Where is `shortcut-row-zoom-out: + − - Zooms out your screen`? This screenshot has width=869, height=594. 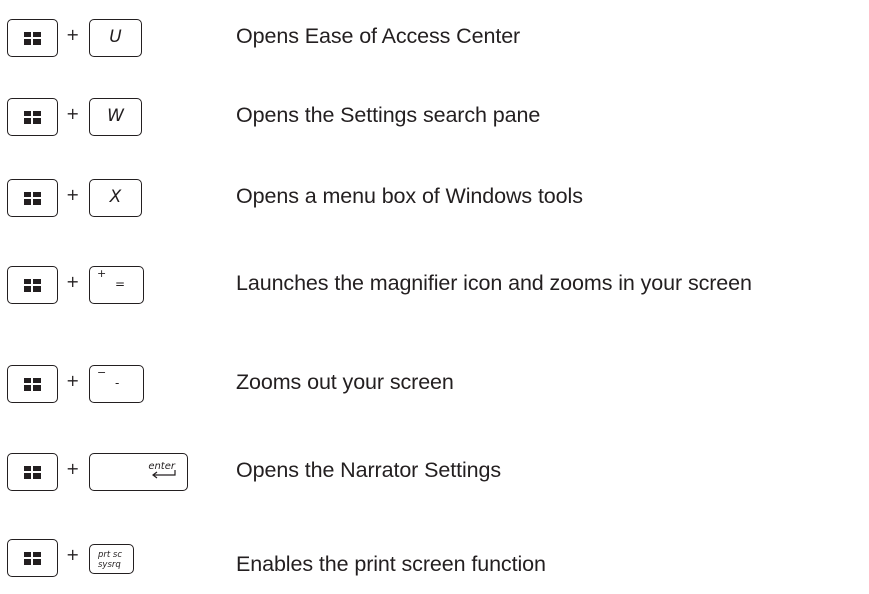 shortcut-row-zoom-out: + − - Zooms out your screen is located at coordinates (434, 390).